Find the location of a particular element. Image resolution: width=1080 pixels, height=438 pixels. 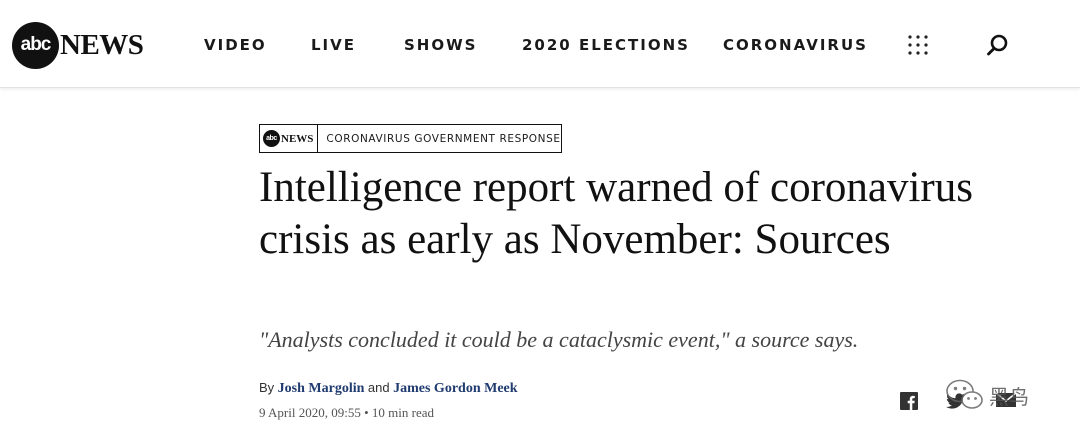

watermark-text: 黑鸟 is located at coordinates (1009, 396).